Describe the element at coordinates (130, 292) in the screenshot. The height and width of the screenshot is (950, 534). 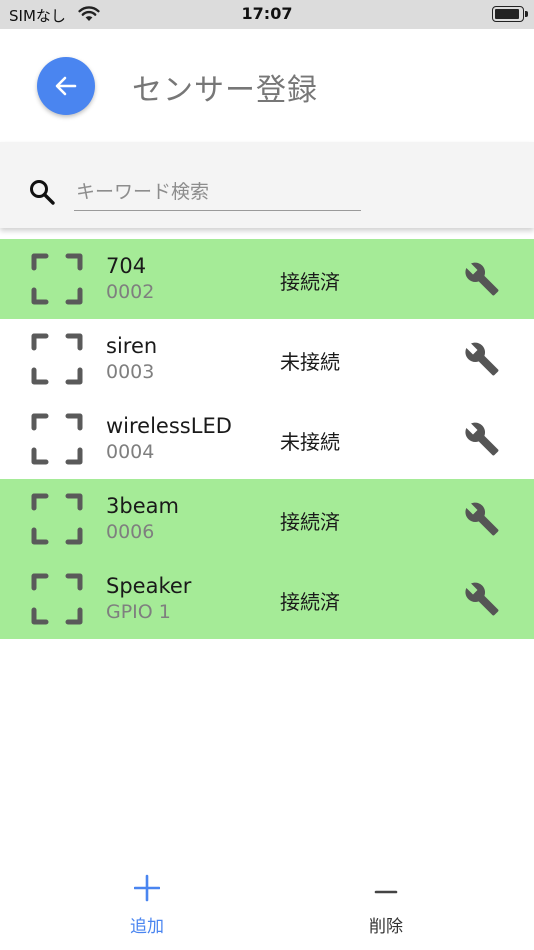
I see `sensor-id: 0002` at that location.